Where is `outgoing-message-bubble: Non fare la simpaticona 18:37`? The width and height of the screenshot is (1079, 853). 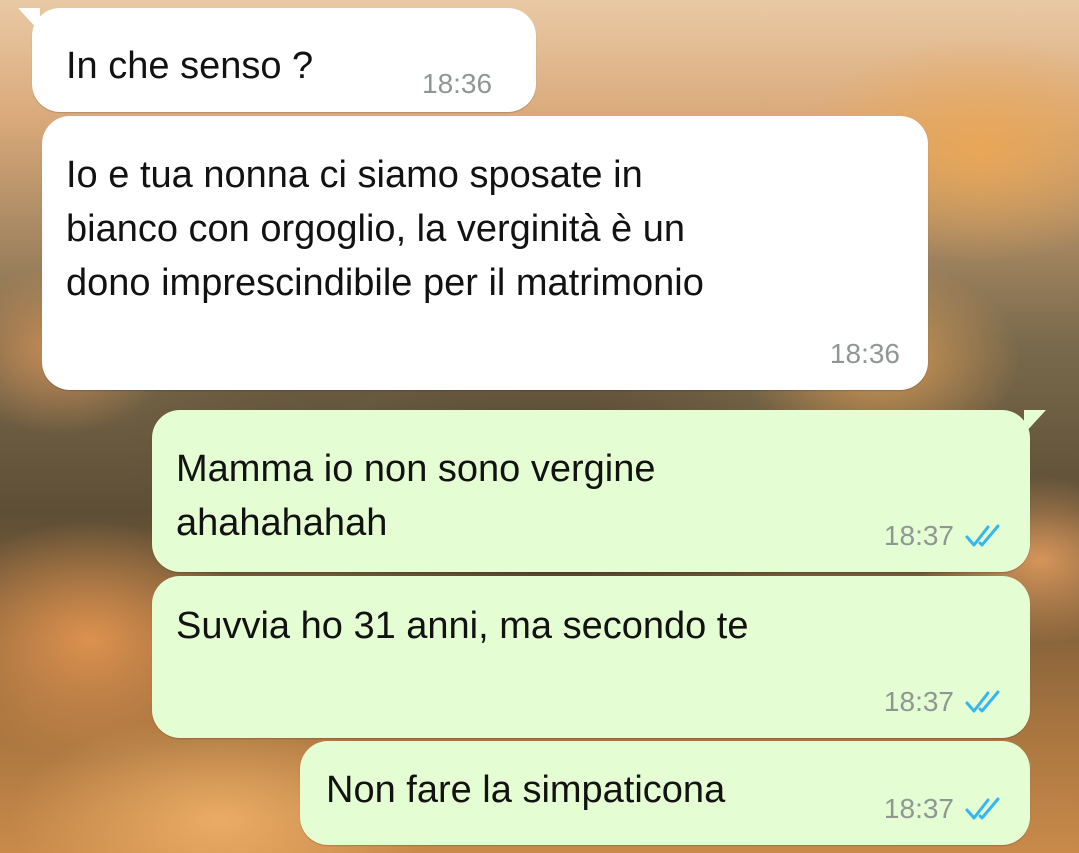 outgoing-message-bubble: Non fare la simpaticona 18:37 is located at coordinates (665, 793).